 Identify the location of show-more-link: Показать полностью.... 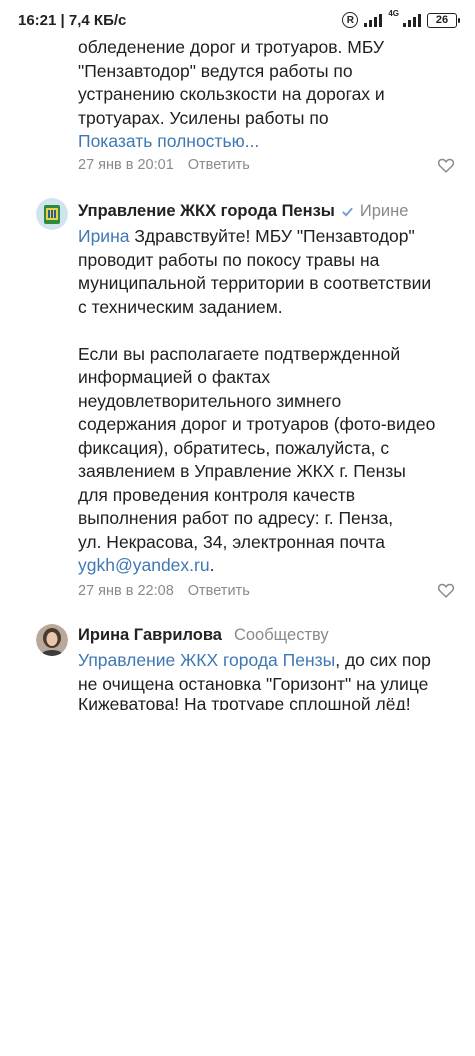
(270, 142).